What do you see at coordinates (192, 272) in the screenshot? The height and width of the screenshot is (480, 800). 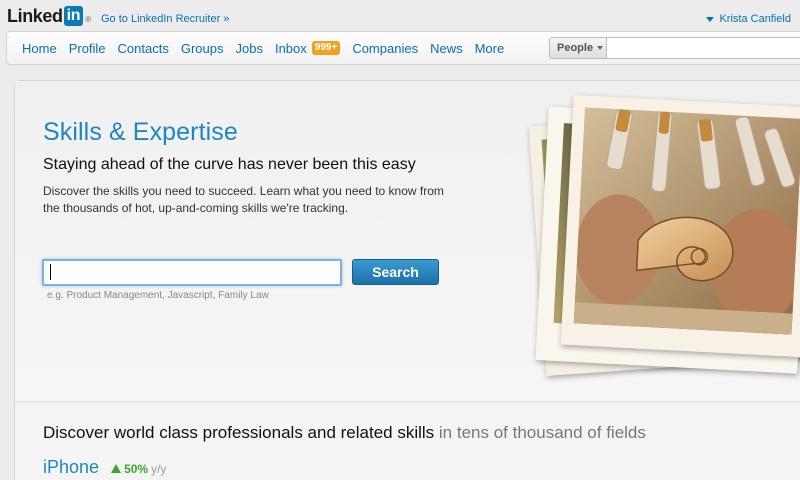 I see `skill-search-input` at bounding box center [192, 272].